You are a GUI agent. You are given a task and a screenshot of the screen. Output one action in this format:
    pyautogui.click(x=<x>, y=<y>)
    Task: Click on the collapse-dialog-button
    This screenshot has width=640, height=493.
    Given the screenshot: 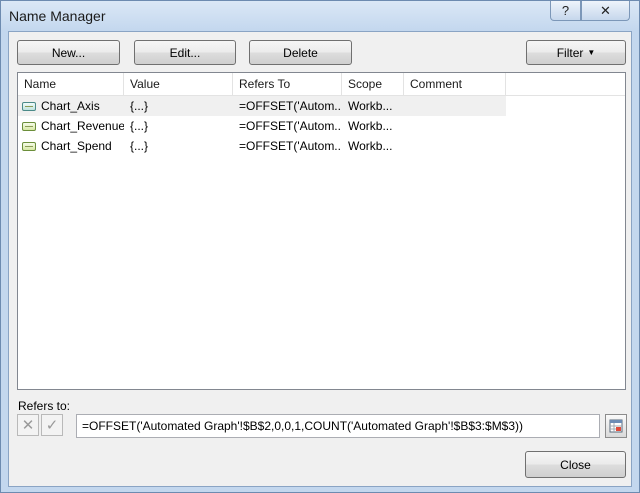 What is the action you would take?
    pyautogui.click(x=616, y=426)
    